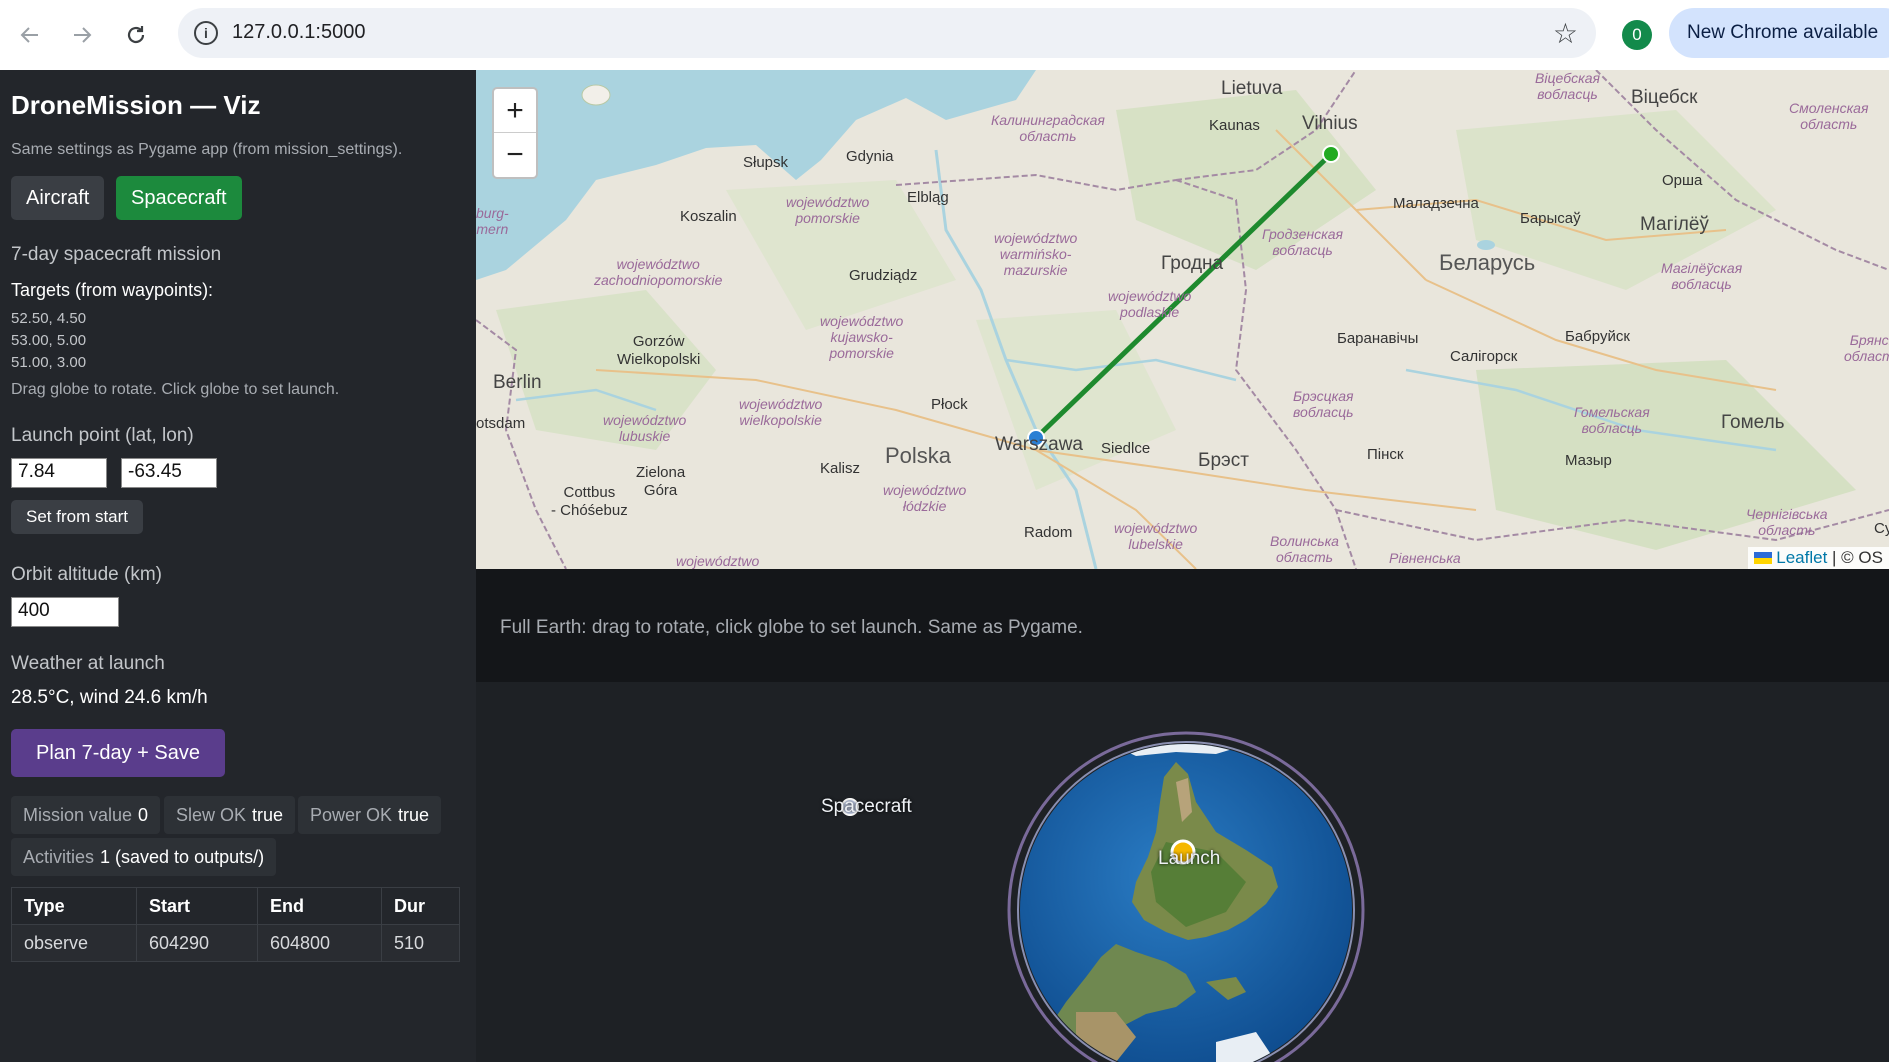 This screenshot has width=1889, height=1062. I want to click on map-label: Siedlce, so click(1126, 448).